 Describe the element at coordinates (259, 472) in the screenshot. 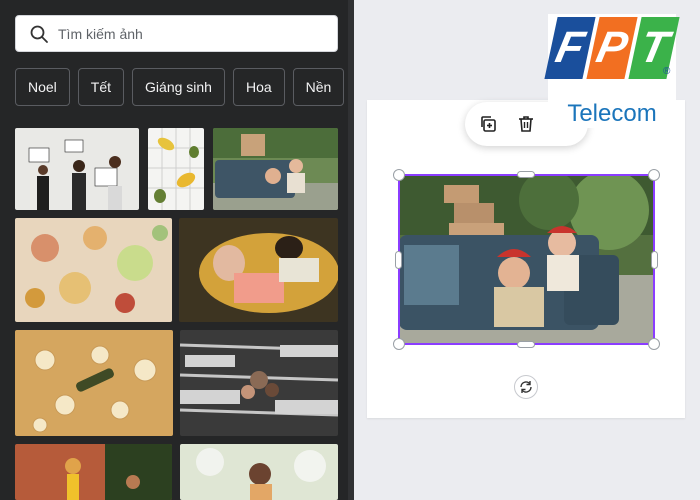

I see `photo-woman-blossom` at that location.